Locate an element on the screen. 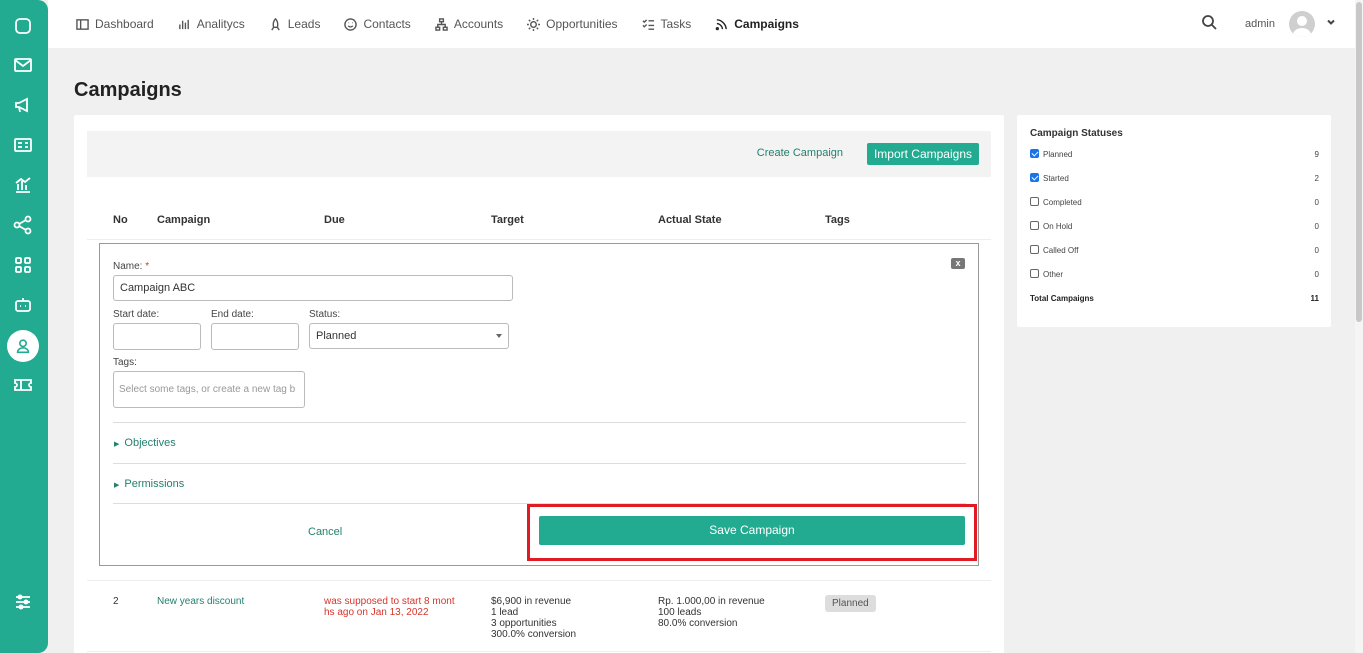  nav-accounts-label: Accounts is located at coordinates (478, 24).